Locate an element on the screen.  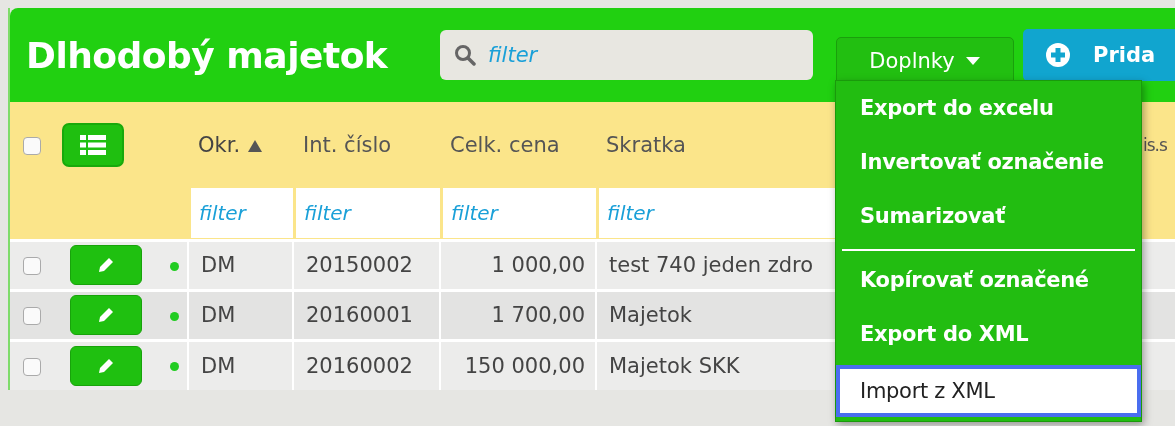
table-cell: 20160002 is located at coordinates (359, 365).